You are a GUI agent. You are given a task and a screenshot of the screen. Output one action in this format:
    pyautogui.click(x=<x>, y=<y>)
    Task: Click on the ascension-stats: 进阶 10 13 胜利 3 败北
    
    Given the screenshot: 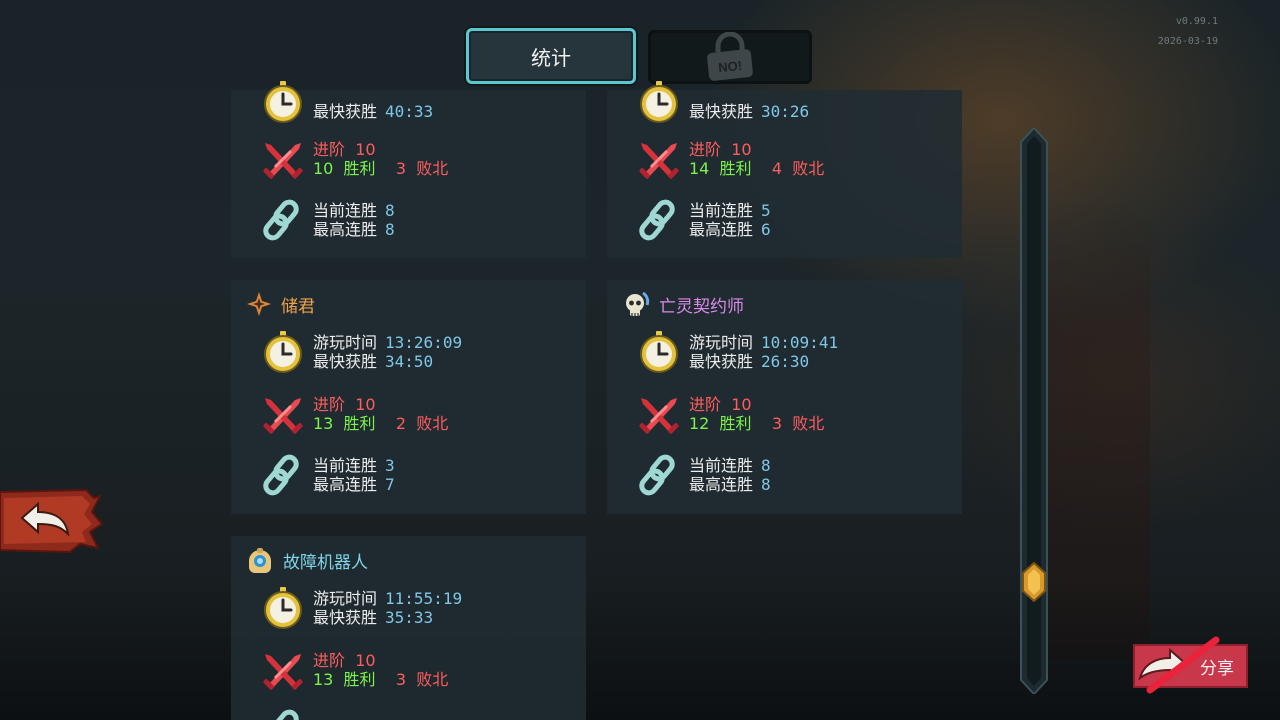 What is the action you would take?
    pyautogui.click(x=354, y=670)
    